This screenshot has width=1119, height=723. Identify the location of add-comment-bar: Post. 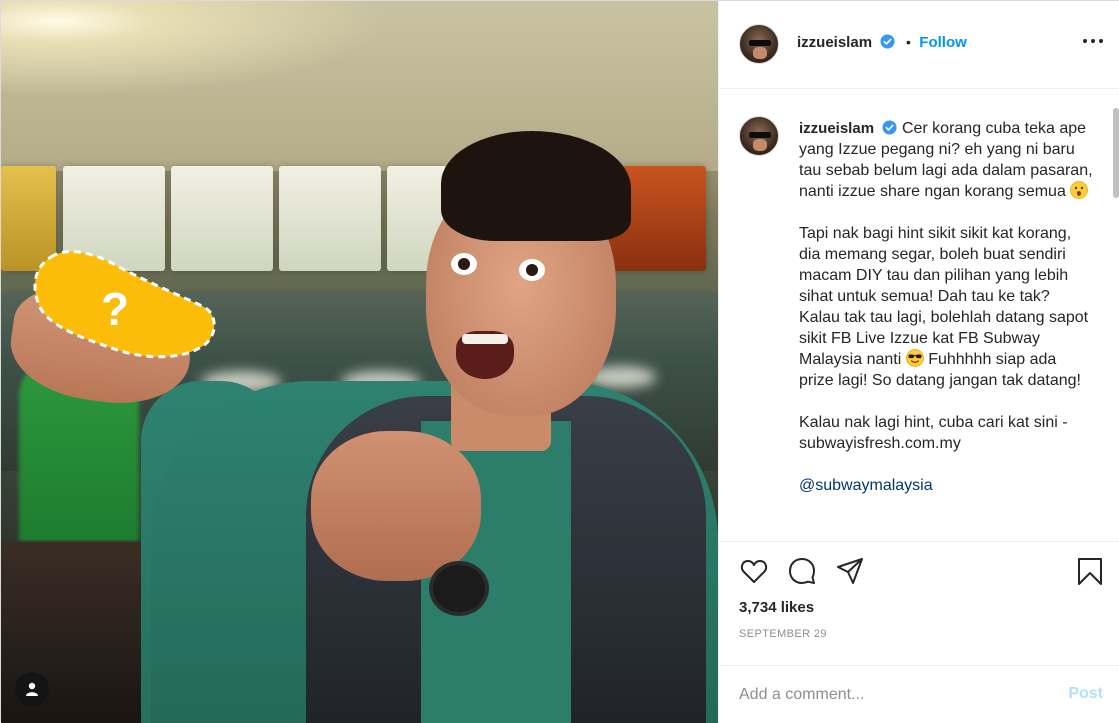
(919, 694).